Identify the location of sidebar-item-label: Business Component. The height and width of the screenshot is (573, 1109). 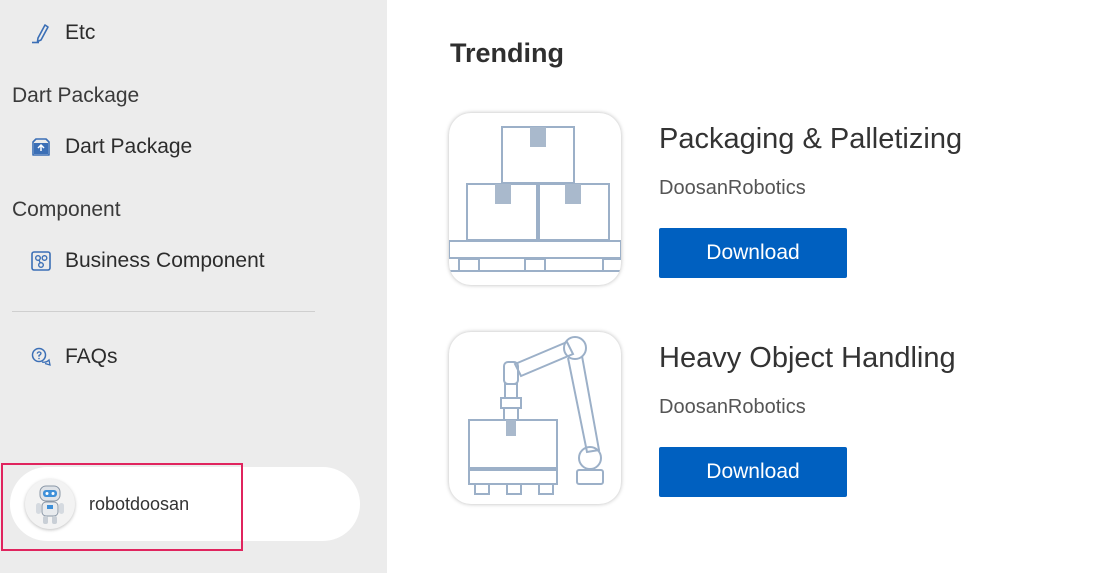
(165, 260).